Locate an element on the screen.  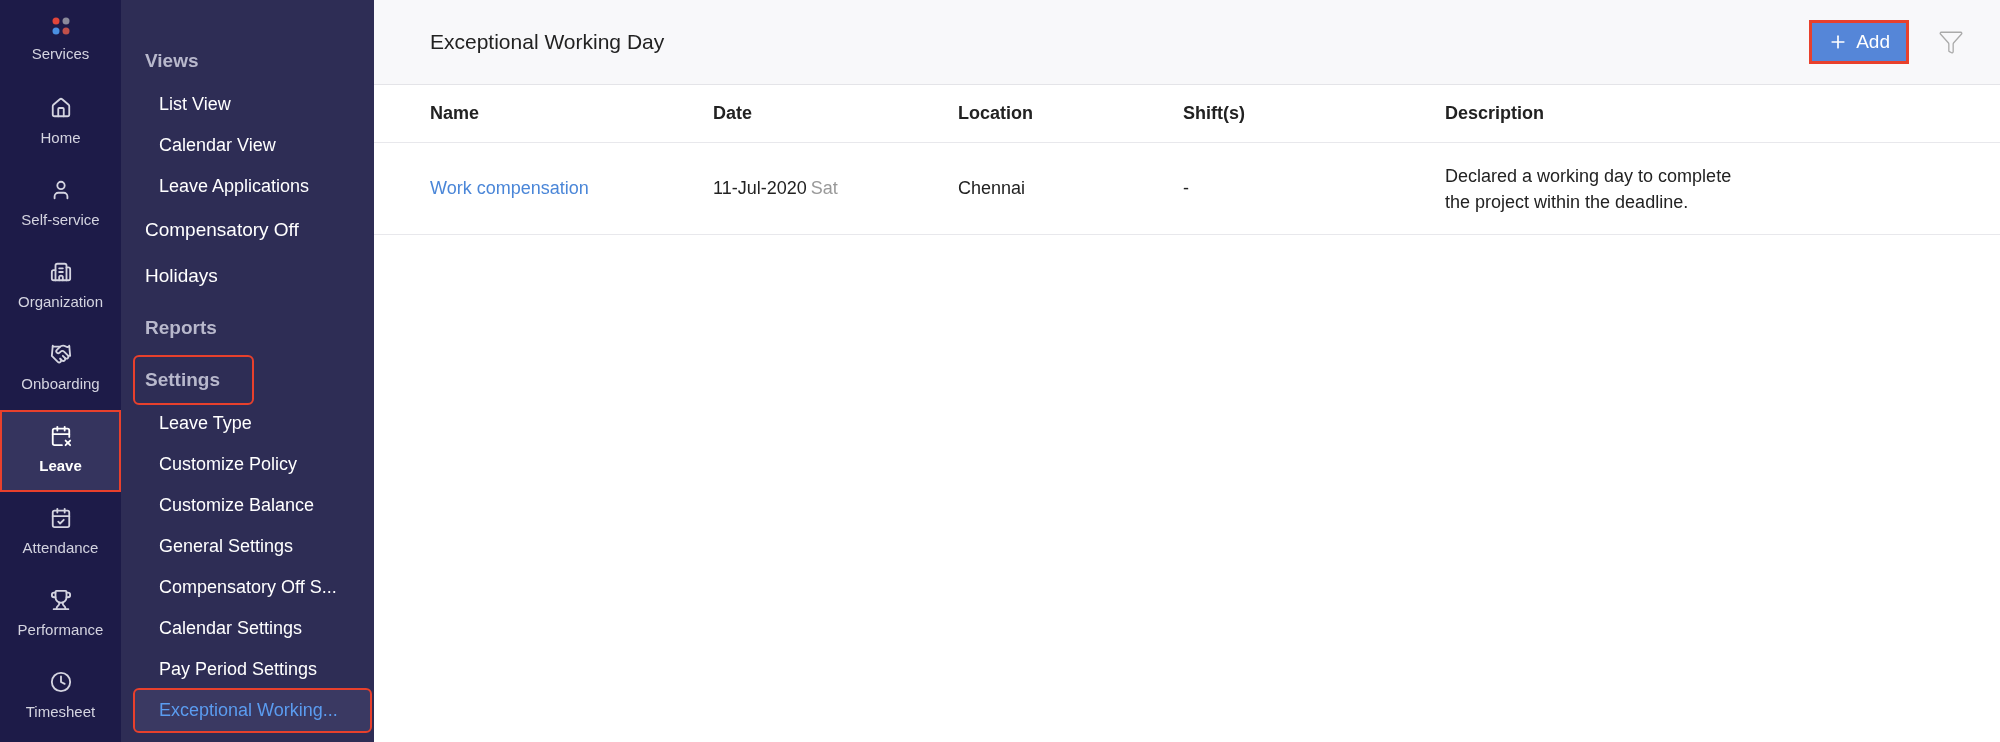
clock-icon is located at coordinates (60, 681).